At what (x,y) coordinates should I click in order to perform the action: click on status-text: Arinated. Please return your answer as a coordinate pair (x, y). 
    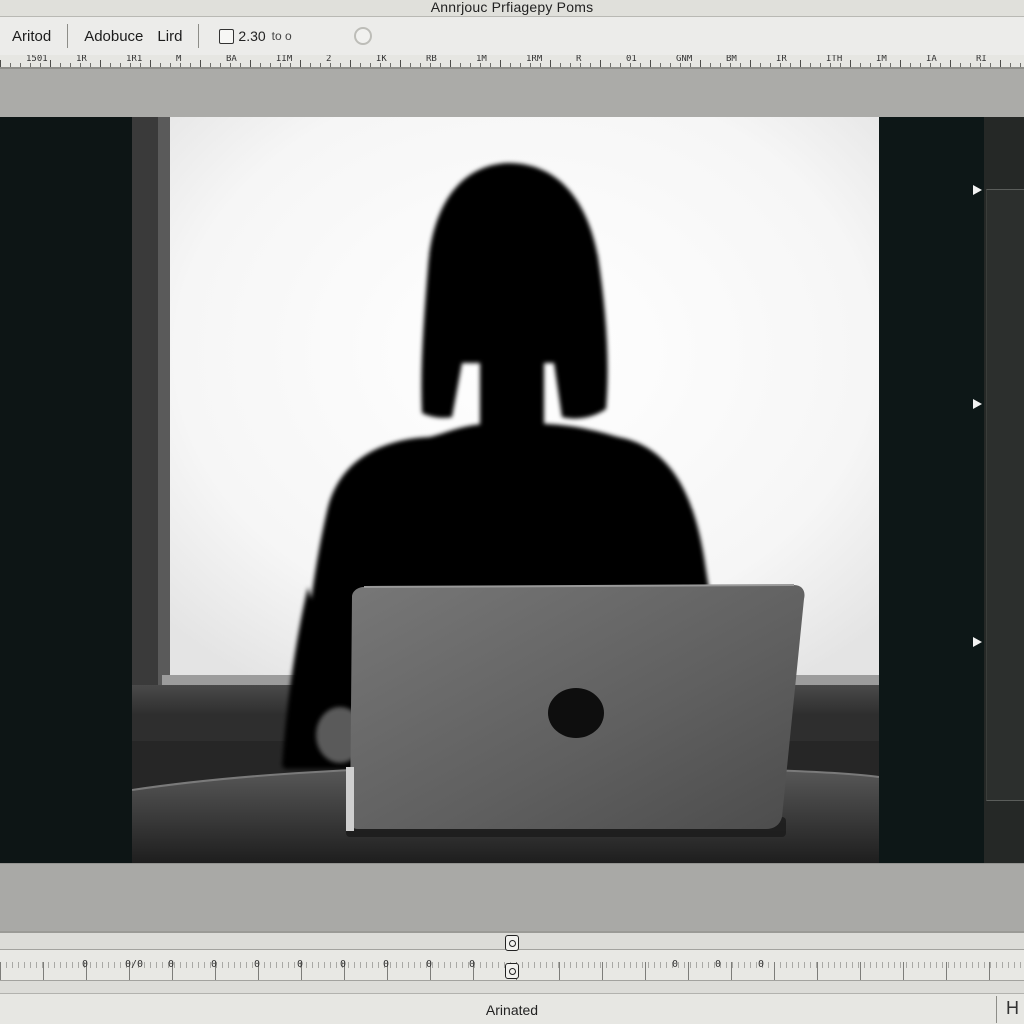
    Looking at the image, I should click on (512, 1009).